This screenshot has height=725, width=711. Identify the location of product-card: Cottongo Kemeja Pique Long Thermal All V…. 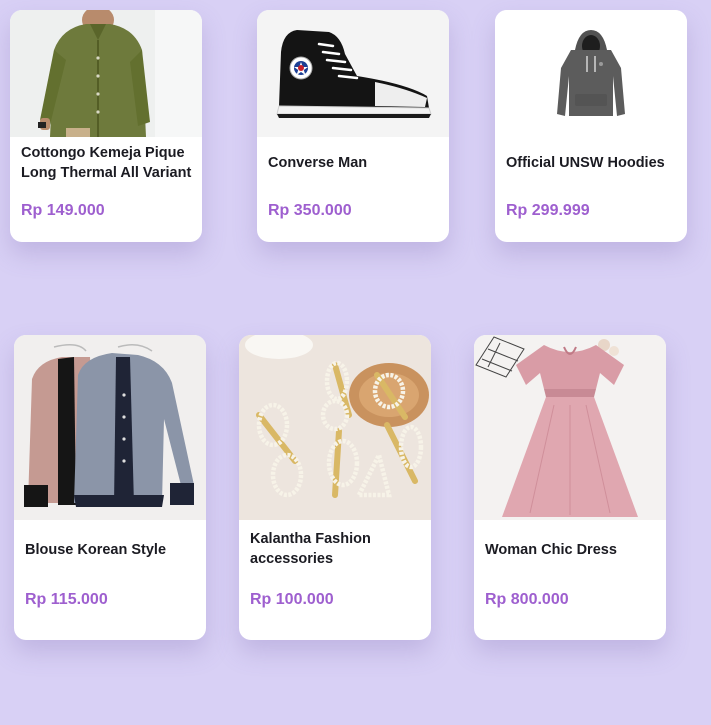
(106, 126).